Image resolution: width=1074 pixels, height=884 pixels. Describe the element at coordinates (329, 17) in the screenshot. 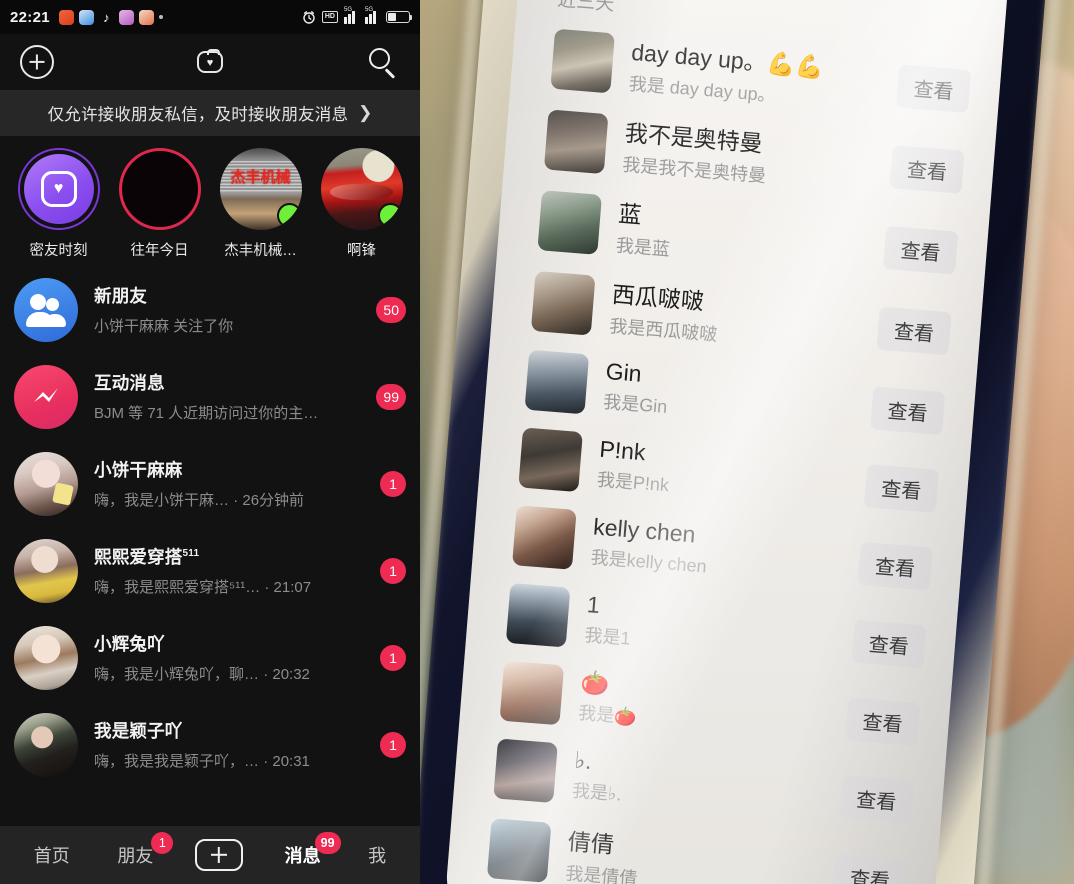

I see `hd-icon: HD` at that location.